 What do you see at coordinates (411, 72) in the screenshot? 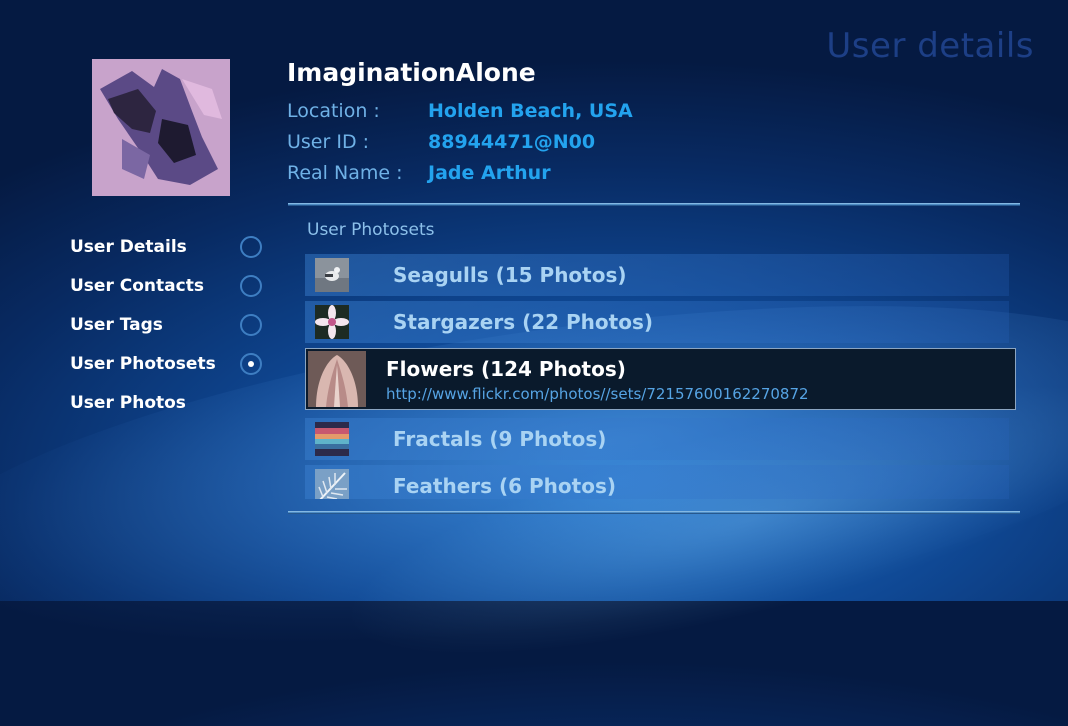
I see `user-name: ImaginationAlone` at bounding box center [411, 72].